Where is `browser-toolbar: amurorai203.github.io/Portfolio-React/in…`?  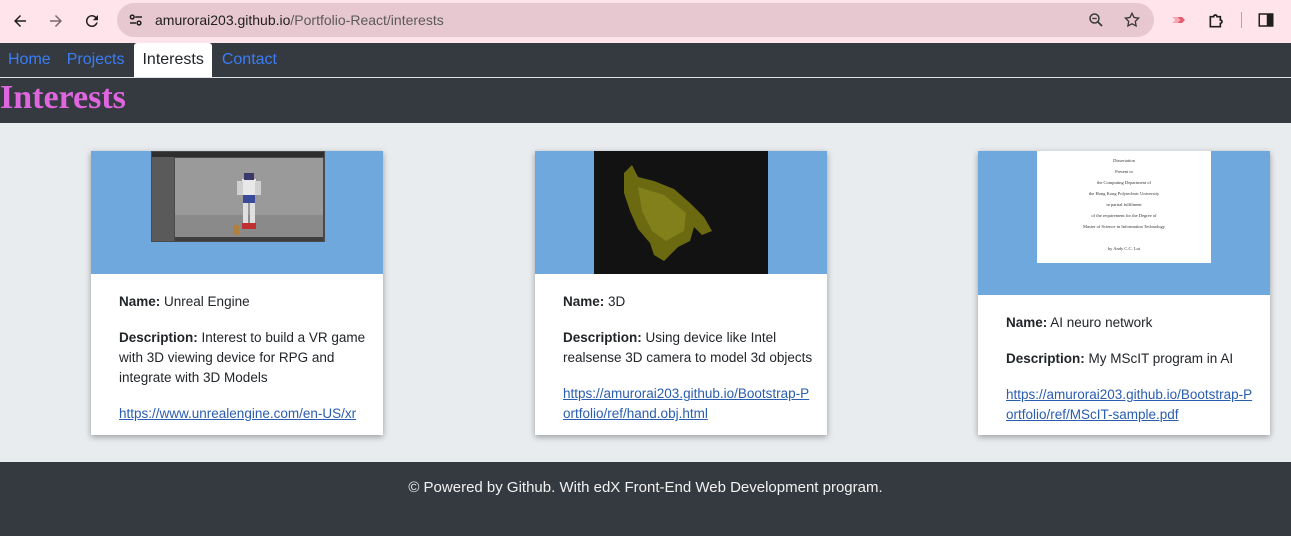 browser-toolbar: amurorai203.github.io/Portfolio-React/in… is located at coordinates (645, 21).